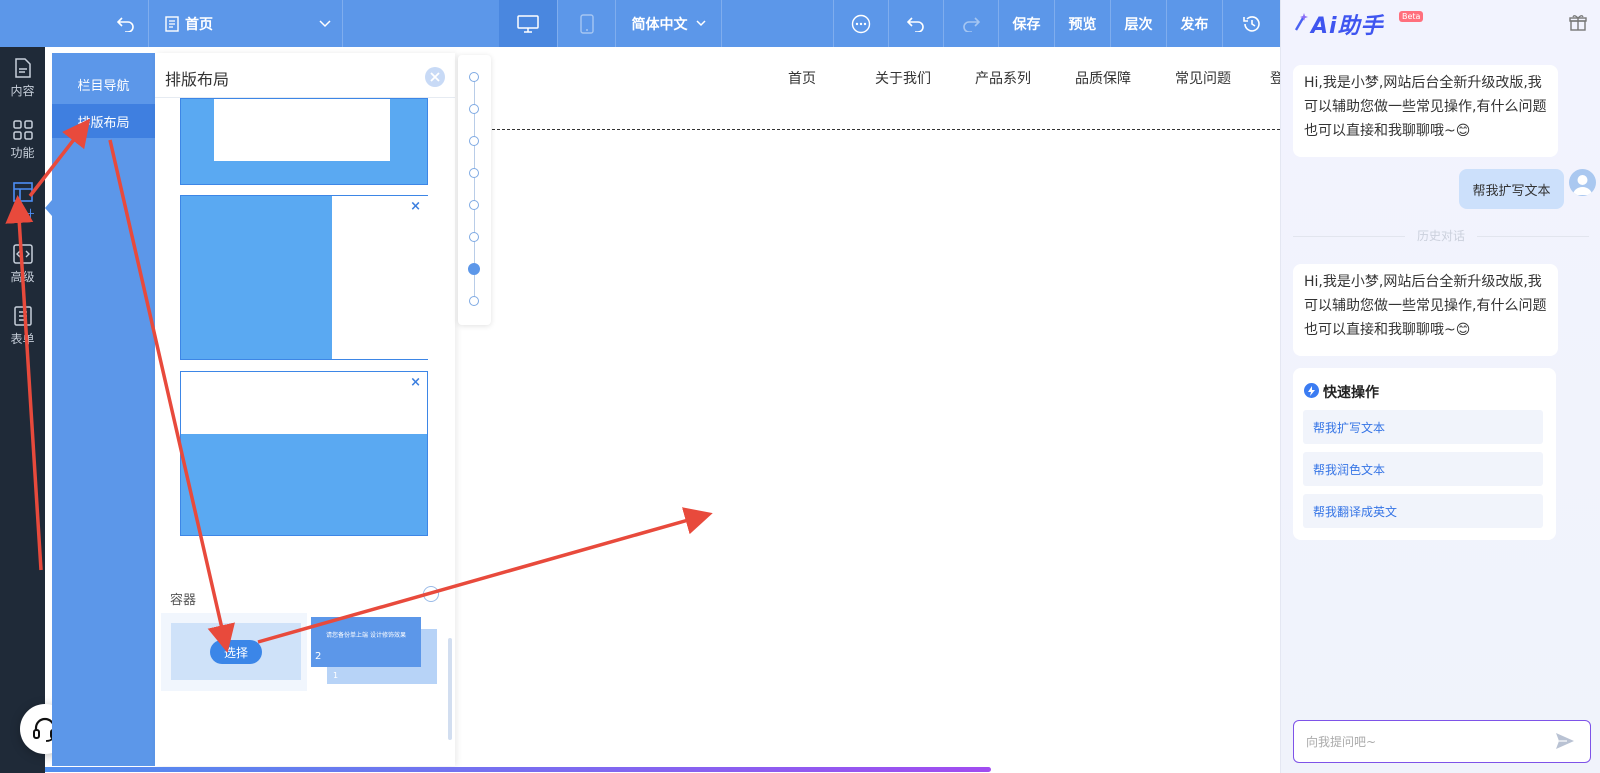 The image size is (1600, 773). I want to click on site-nav-item: 产品系列, so click(1003, 78).